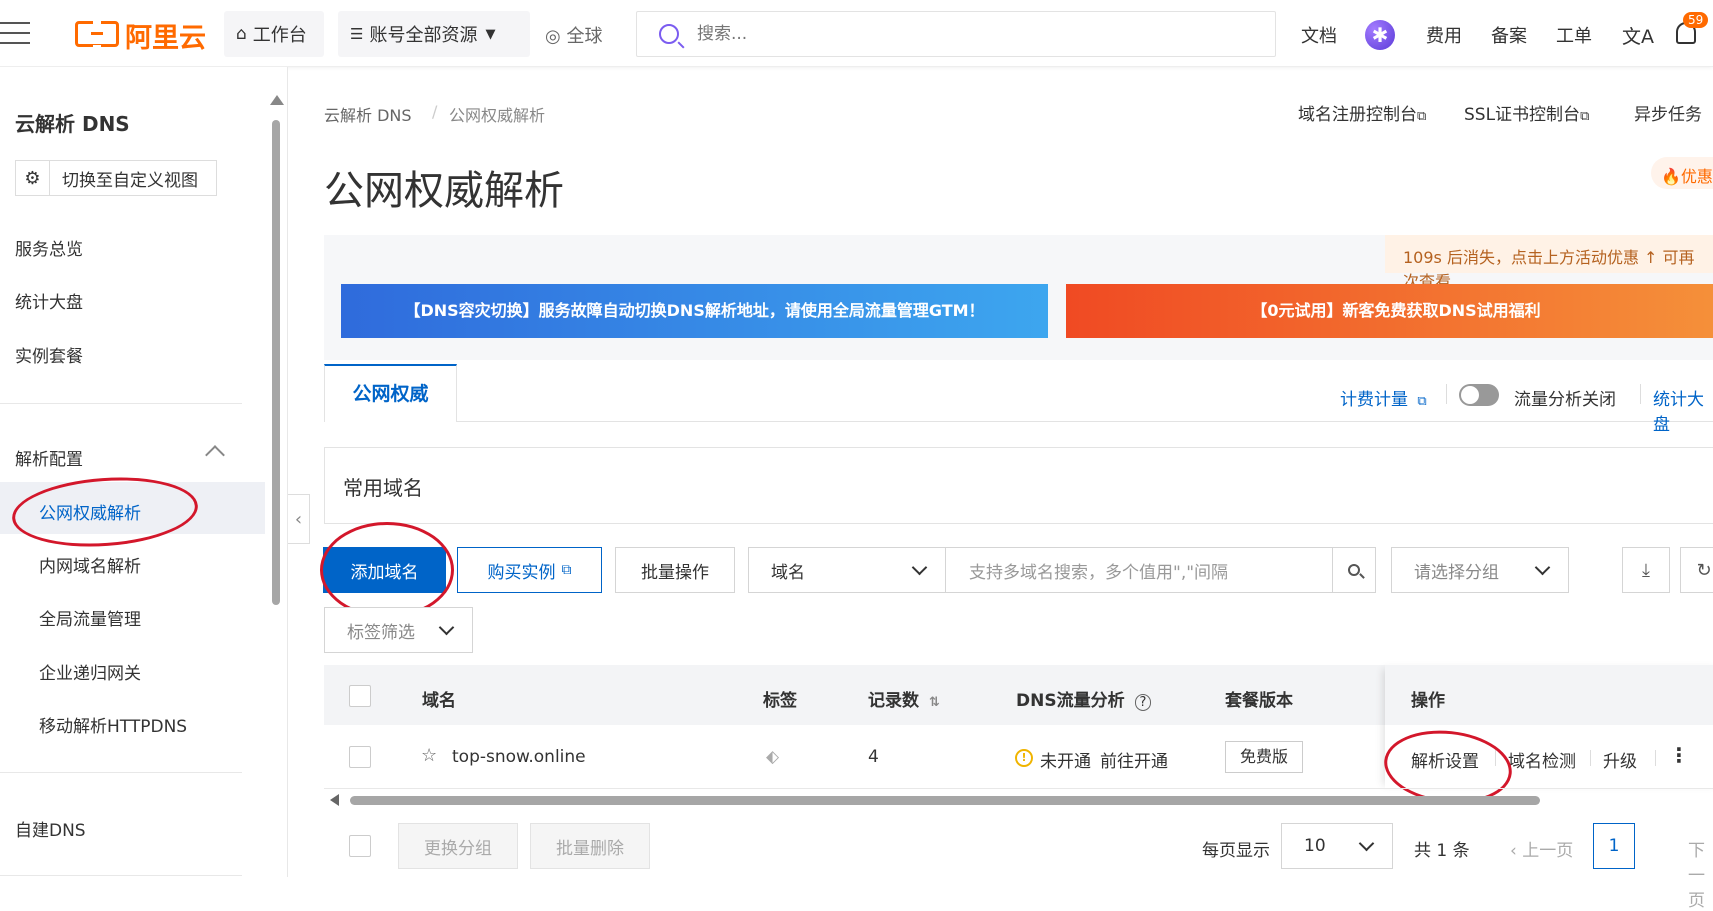  I want to click on search-button, so click(1354, 570).